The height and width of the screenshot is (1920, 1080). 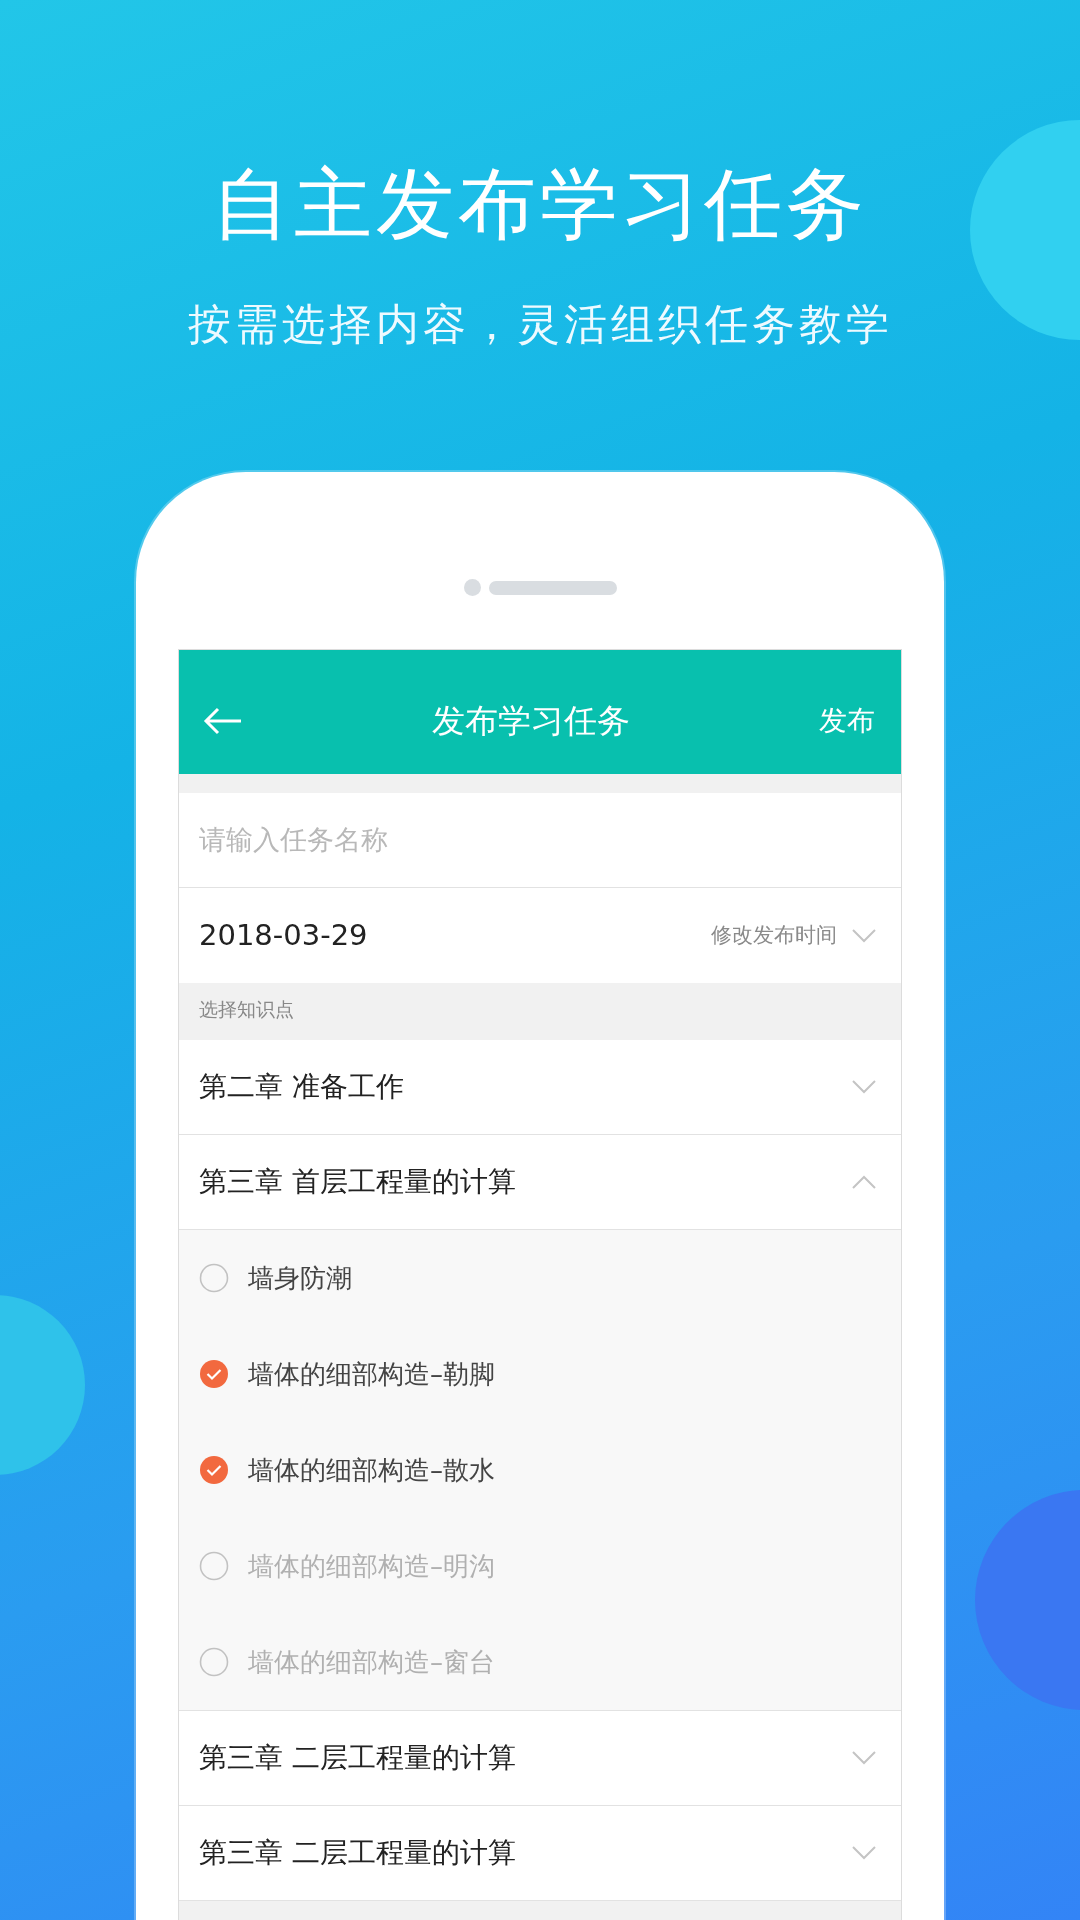 I want to click on task-name-input: 请输入任务名称, so click(x=538, y=840).